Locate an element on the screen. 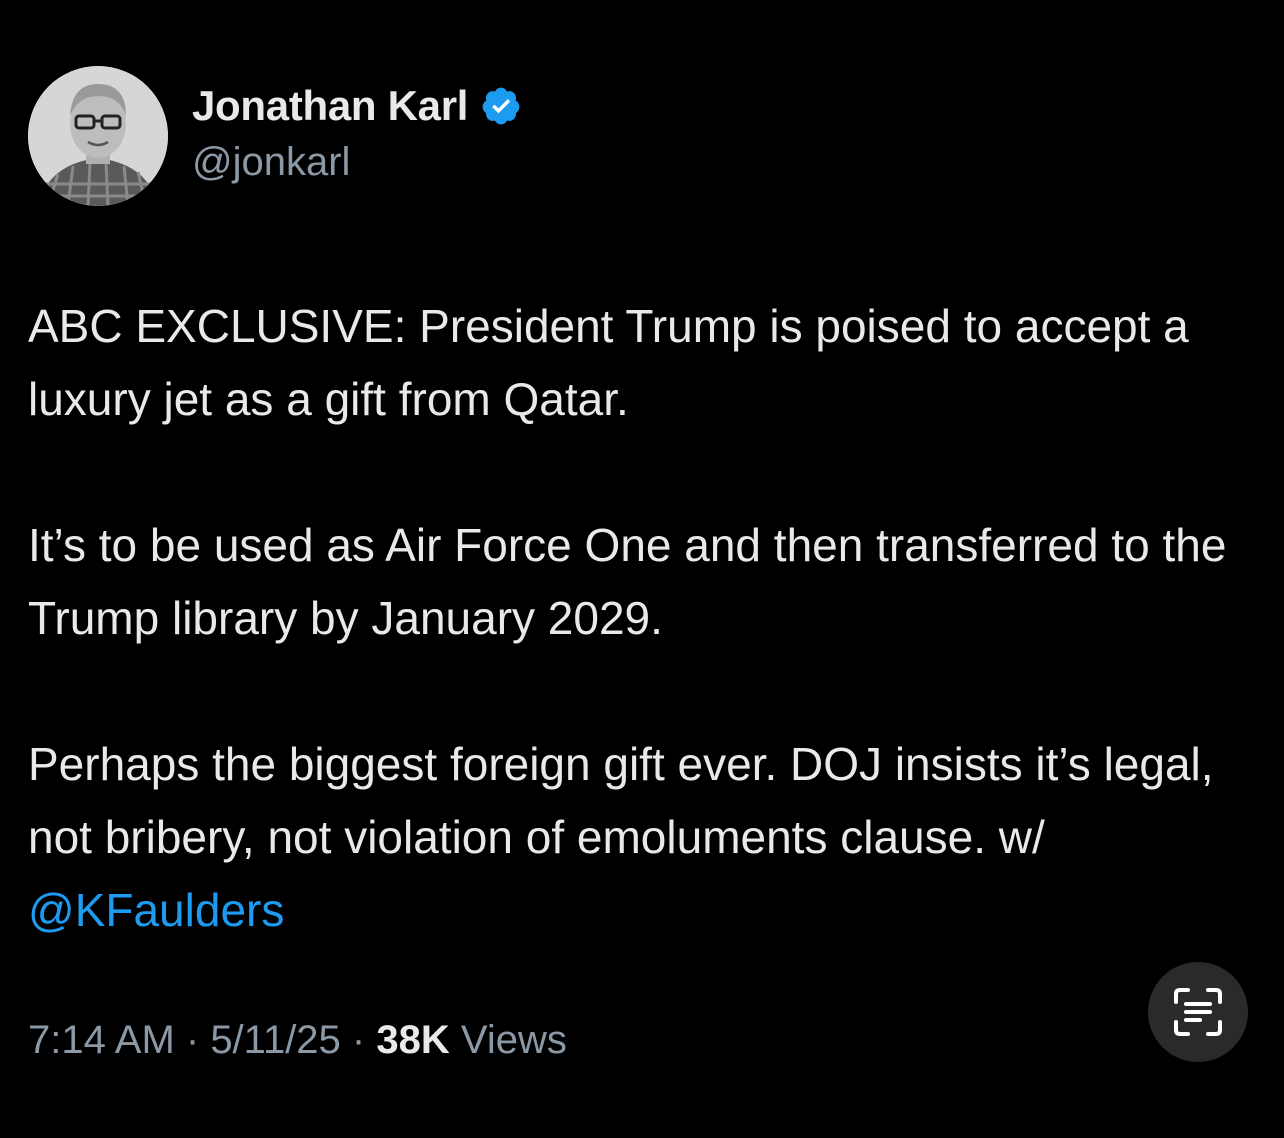  name-row: Jonathan Karl is located at coordinates (357, 106).